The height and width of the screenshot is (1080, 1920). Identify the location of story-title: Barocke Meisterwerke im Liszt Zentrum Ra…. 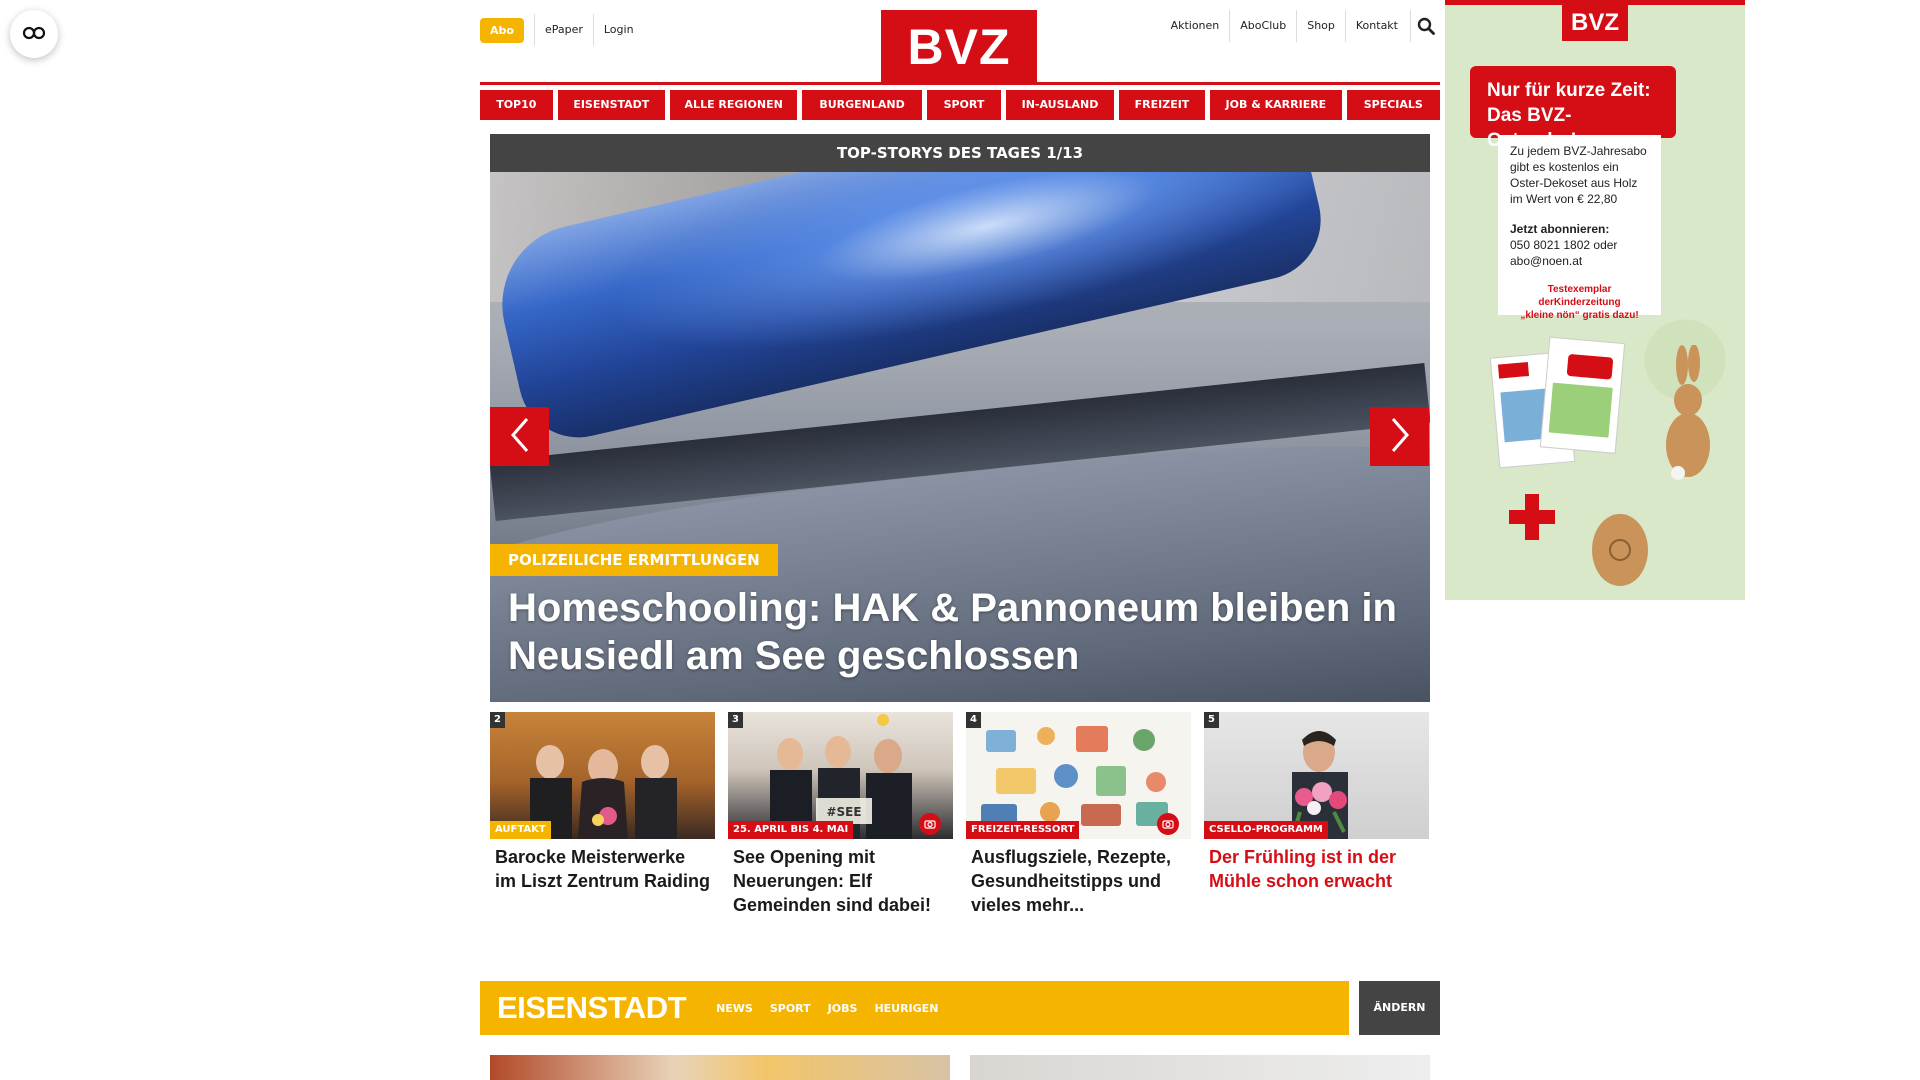
(602, 869).